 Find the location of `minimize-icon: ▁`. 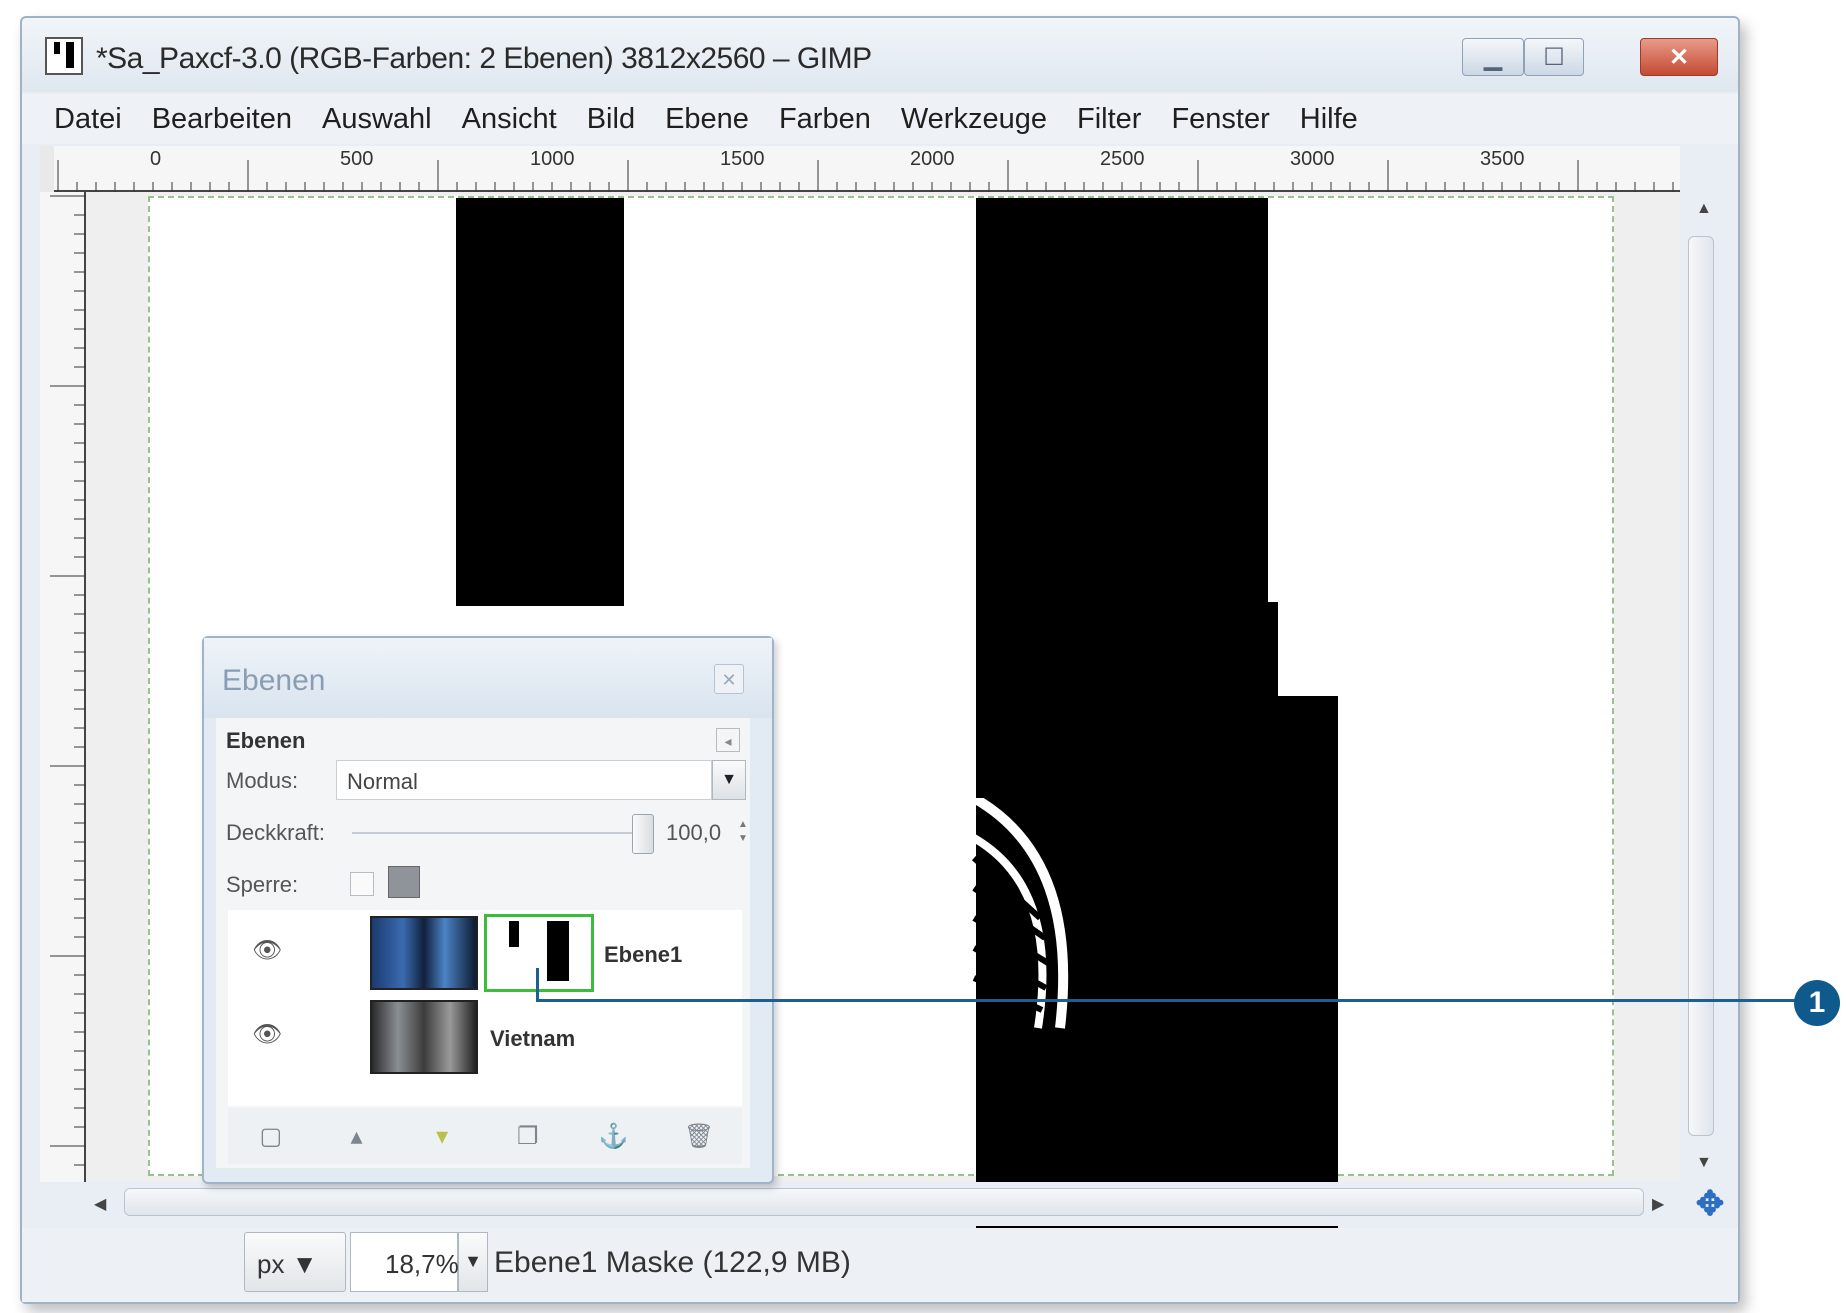

minimize-icon: ▁ is located at coordinates (1493, 57).